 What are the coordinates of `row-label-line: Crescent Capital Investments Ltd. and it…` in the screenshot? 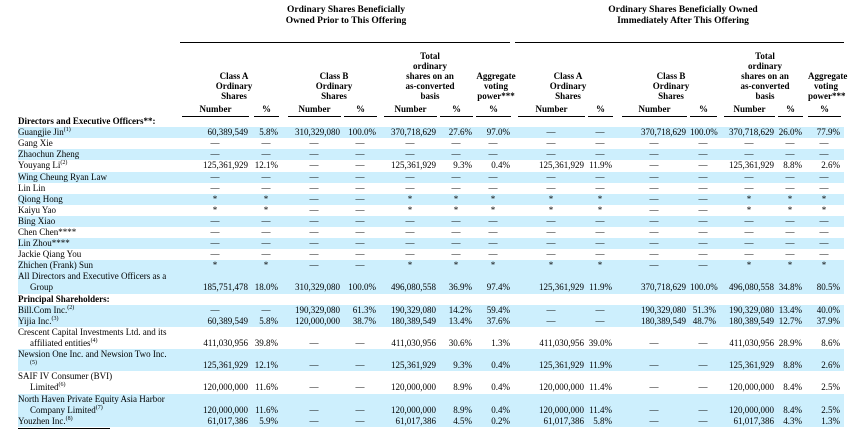 It's located at (92, 331).